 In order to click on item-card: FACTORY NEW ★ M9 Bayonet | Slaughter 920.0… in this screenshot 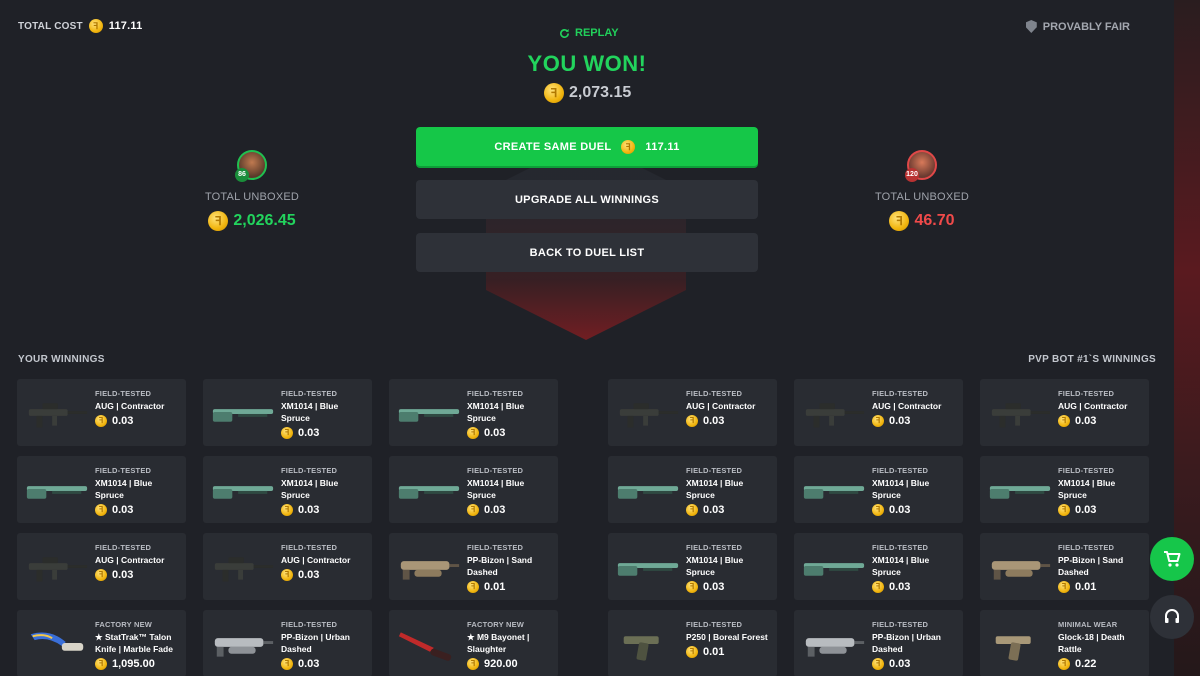, I will do `click(473, 643)`.